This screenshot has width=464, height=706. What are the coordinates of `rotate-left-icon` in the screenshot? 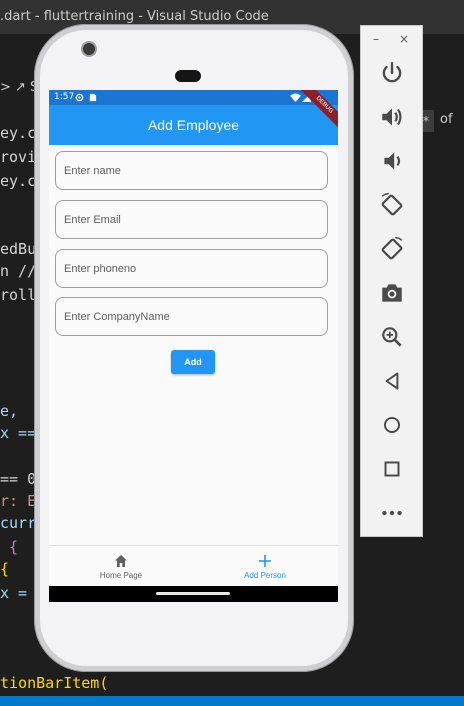 It's located at (392, 205).